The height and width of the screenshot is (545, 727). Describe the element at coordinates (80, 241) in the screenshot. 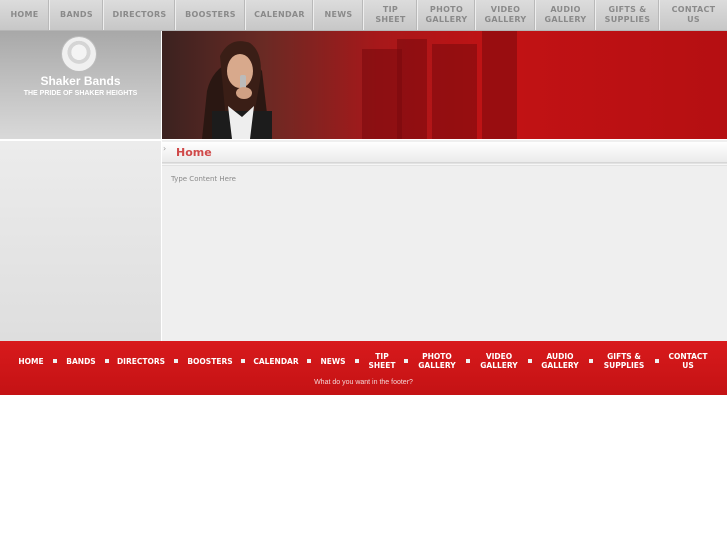

I see `left-sidebar` at that location.